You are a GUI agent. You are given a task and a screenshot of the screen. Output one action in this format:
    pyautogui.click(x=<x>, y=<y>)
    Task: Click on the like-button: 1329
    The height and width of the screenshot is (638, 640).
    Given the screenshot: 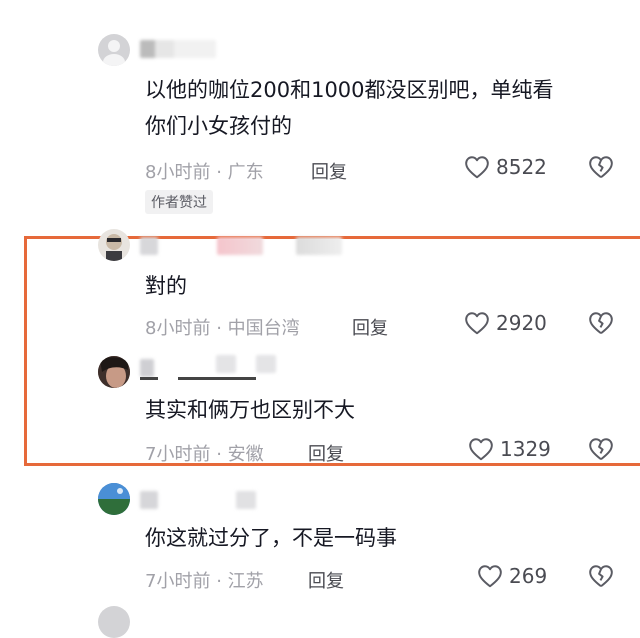 What is the action you would take?
    pyautogui.click(x=509, y=449)
    